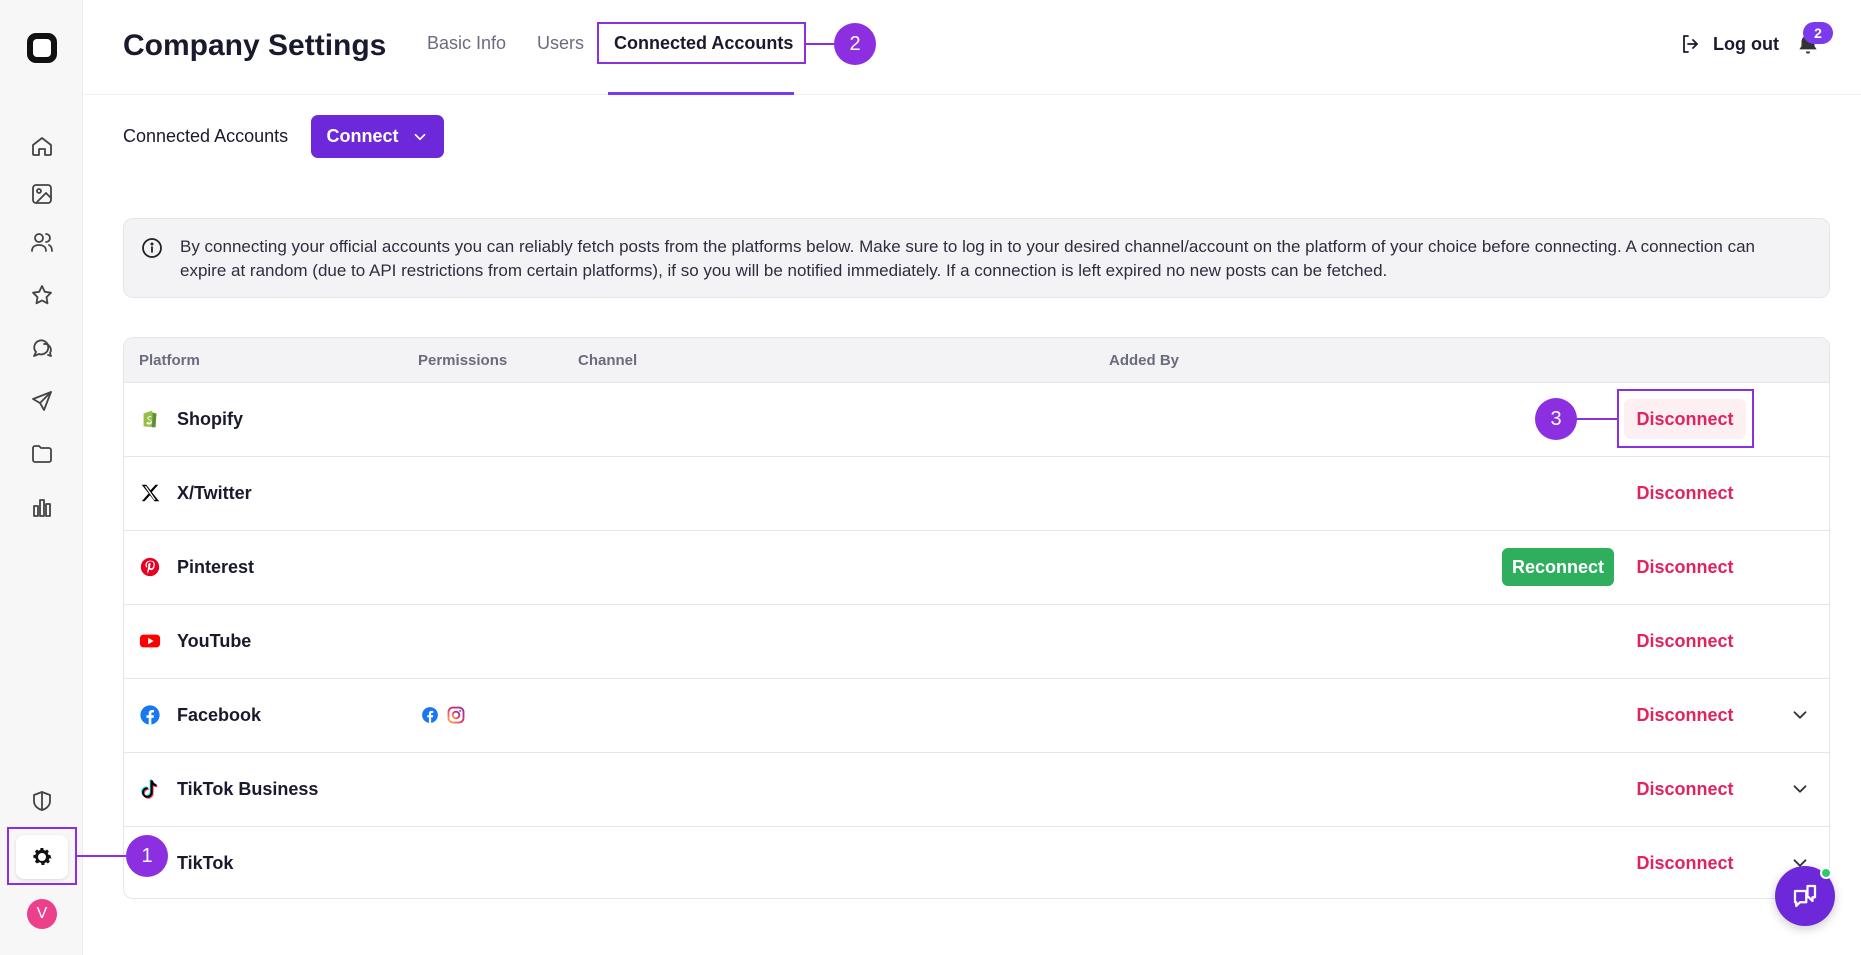 The height and width of the screenshot is (955, 1861). What do you see at coordinates (219, 715) in the screenshot?
I see `platform-name: Facebook` at bounding box center [219, 715].